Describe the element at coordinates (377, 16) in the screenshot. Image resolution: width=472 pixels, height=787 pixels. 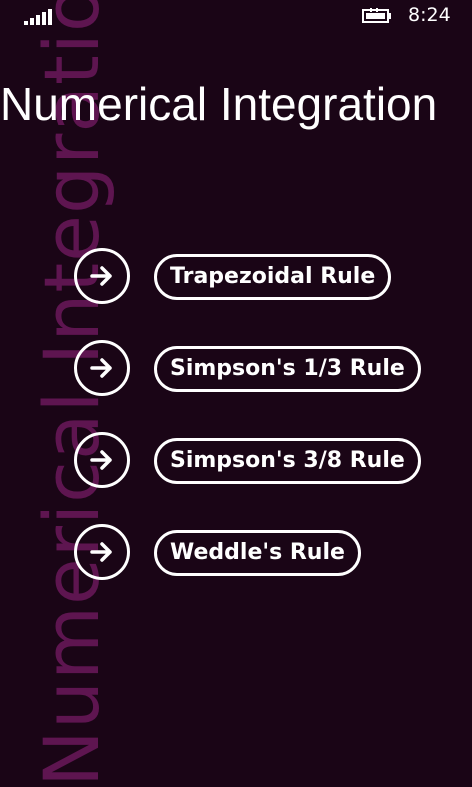
I see `battery-charging-icon` at that location.